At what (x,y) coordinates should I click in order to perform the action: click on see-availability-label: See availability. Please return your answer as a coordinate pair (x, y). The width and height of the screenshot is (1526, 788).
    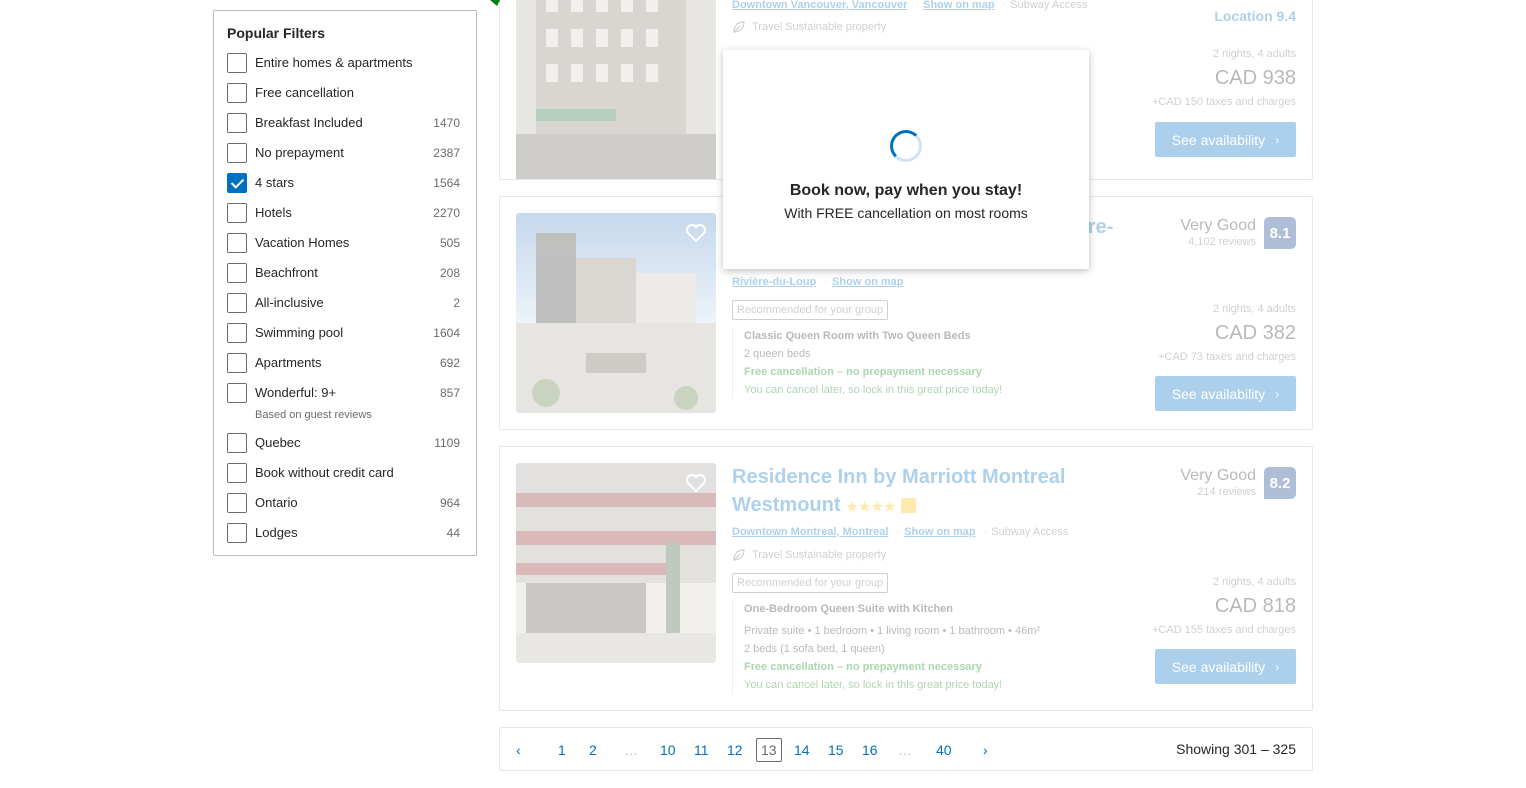
    Looking at the image, I should click on (1218, 666).